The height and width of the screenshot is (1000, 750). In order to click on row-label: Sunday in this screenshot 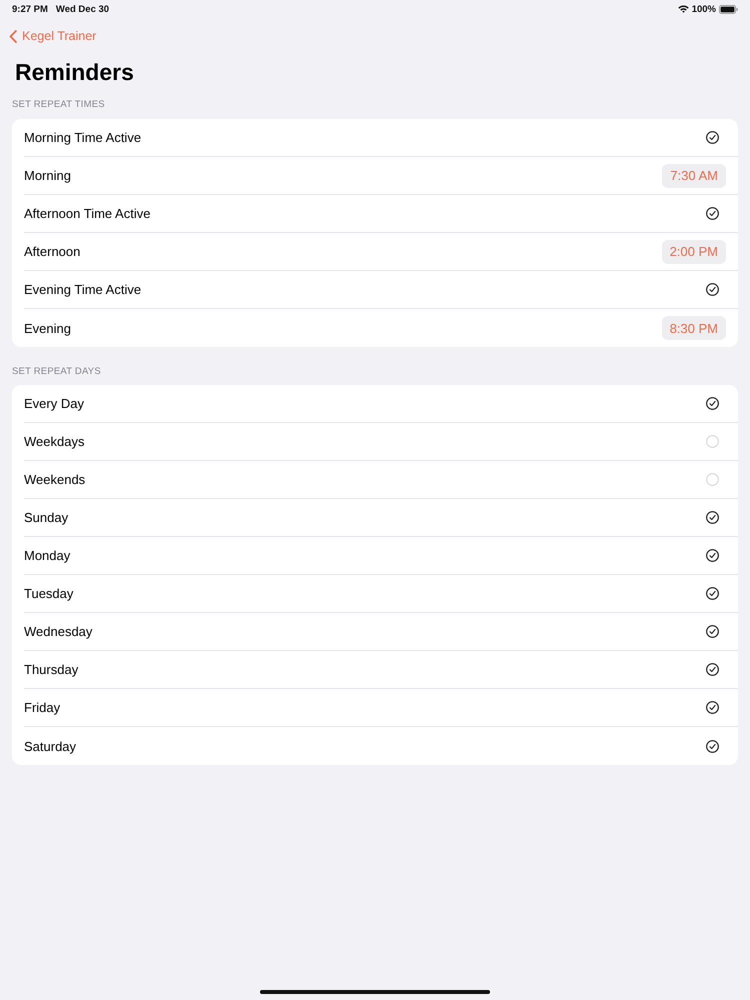, I will do `click(46, 517)`.